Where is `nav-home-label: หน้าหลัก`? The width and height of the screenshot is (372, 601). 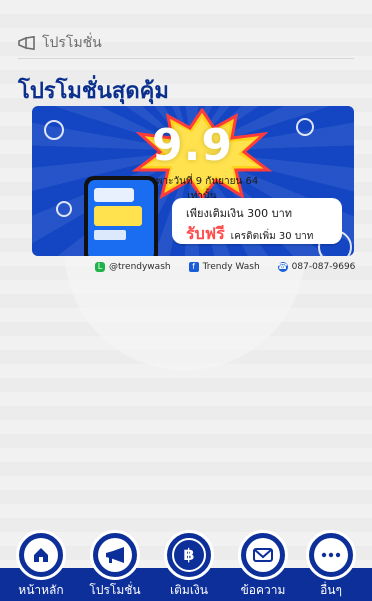 nav-home-label: หน้าหลัก is located at coordinates (41, 590).